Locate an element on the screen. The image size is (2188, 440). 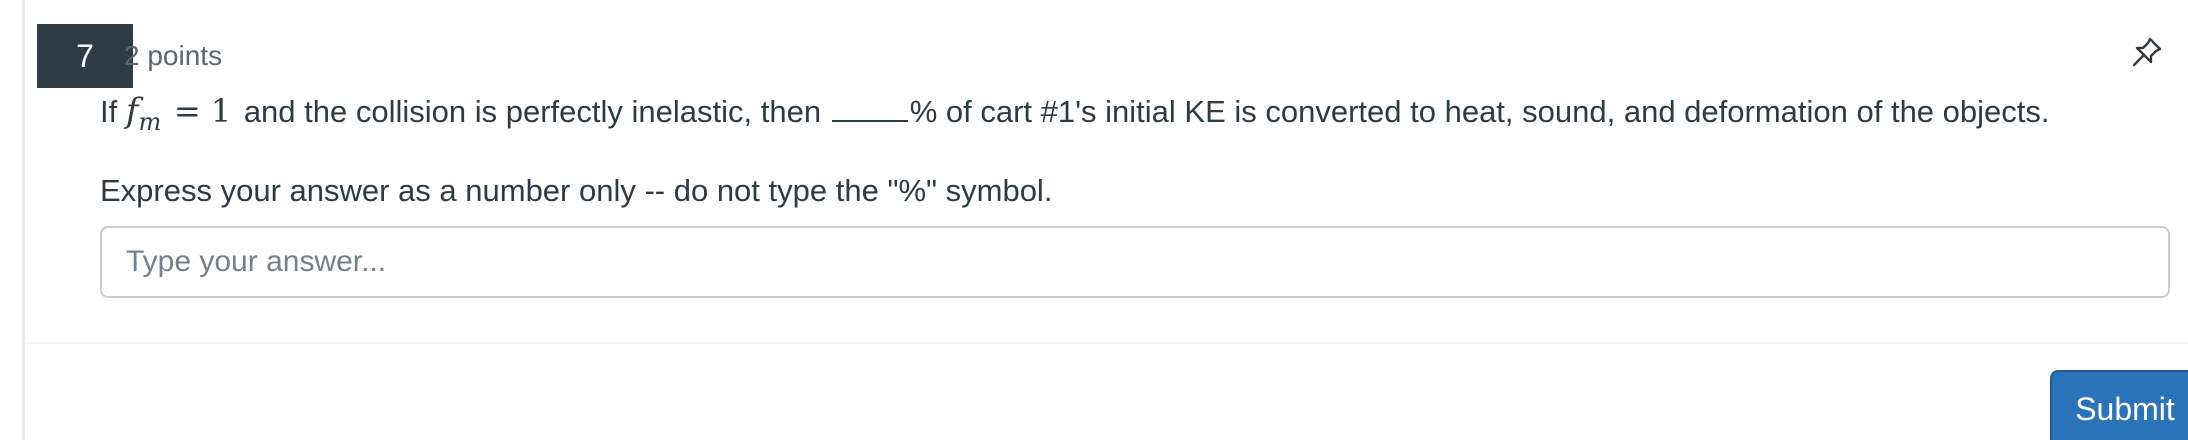
question-number-badge: 7 is located at coordinates (85, 56).